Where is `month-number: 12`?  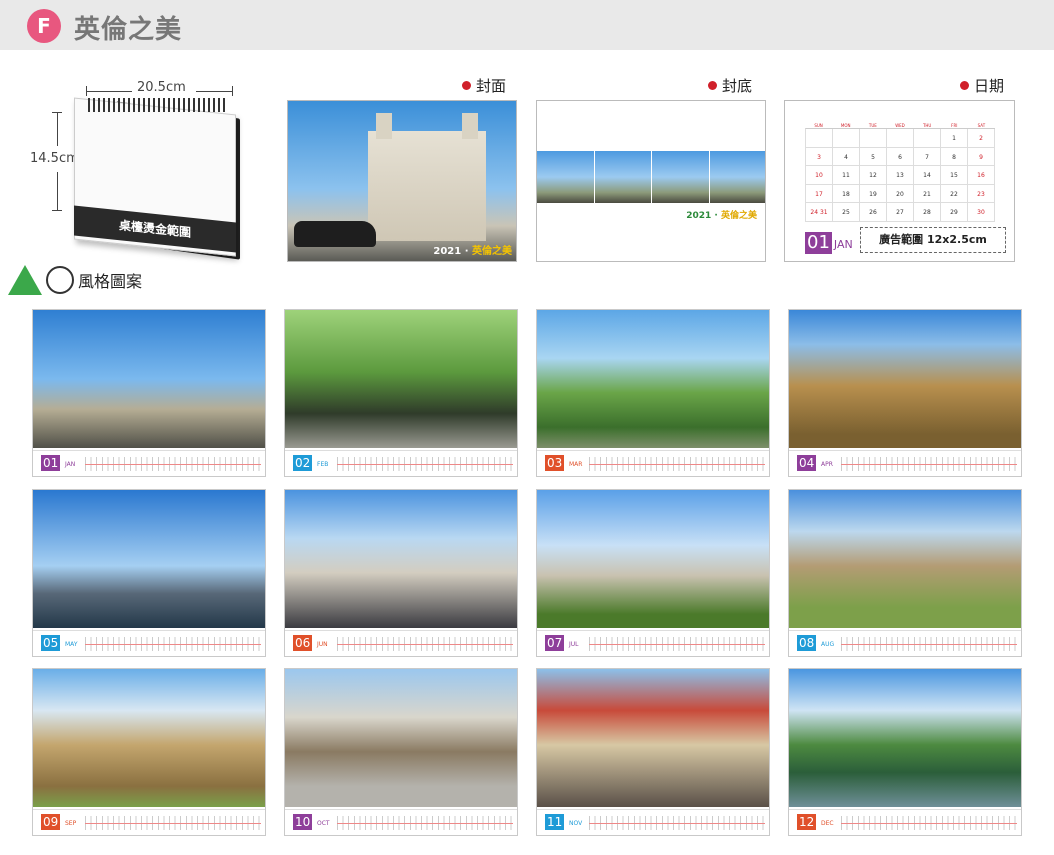 month-number: 12 is located at coordinates (807, 822).